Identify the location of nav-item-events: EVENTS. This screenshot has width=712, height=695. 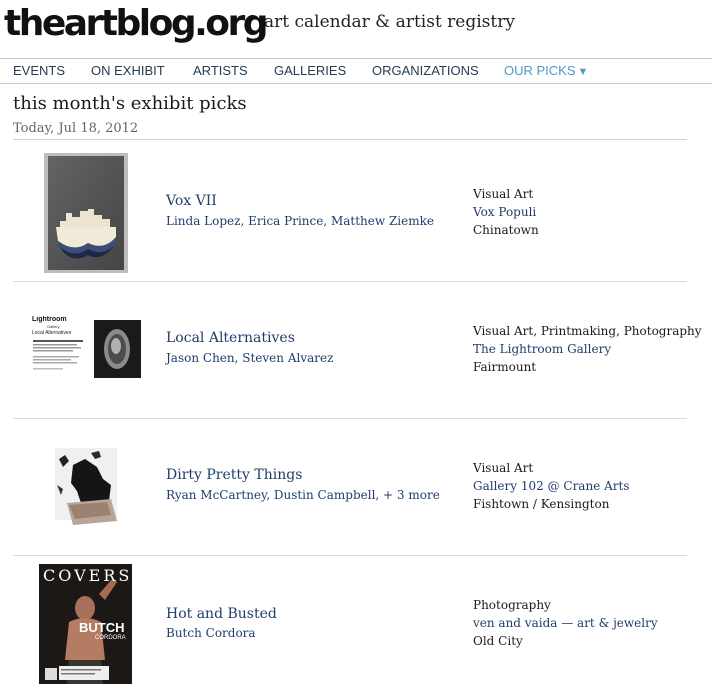
(39, 70).